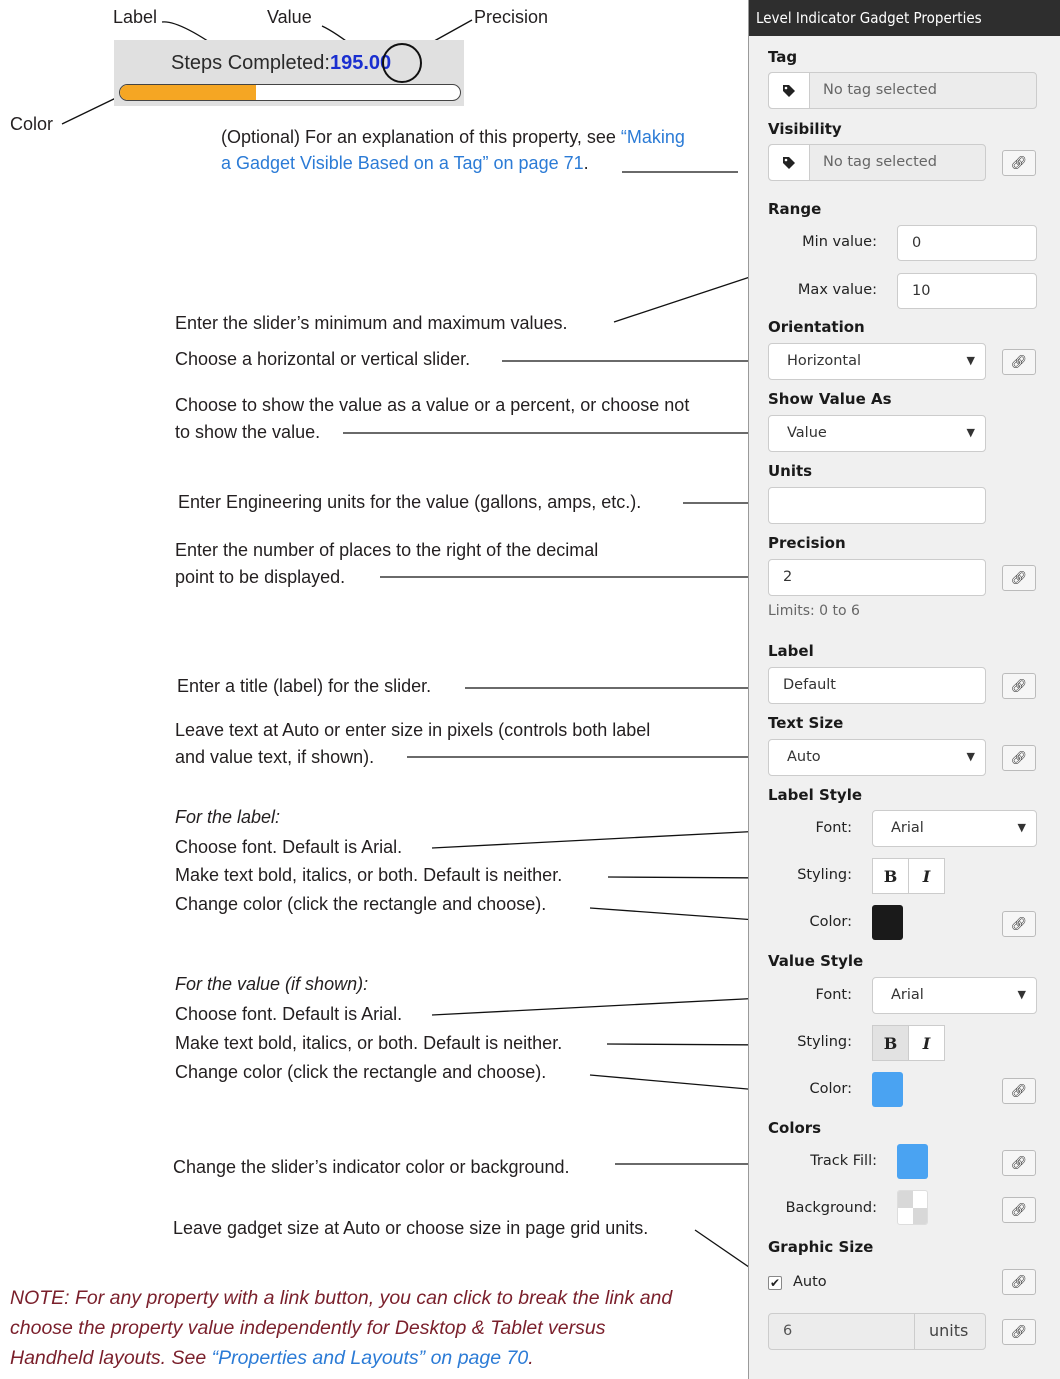 The width and height of the screenshot is (1060, 1379). What do you see at coordinates (805, 129) in the screenshot?
I see `visibility-heading: Visibility` at bounding box center [805, 129].